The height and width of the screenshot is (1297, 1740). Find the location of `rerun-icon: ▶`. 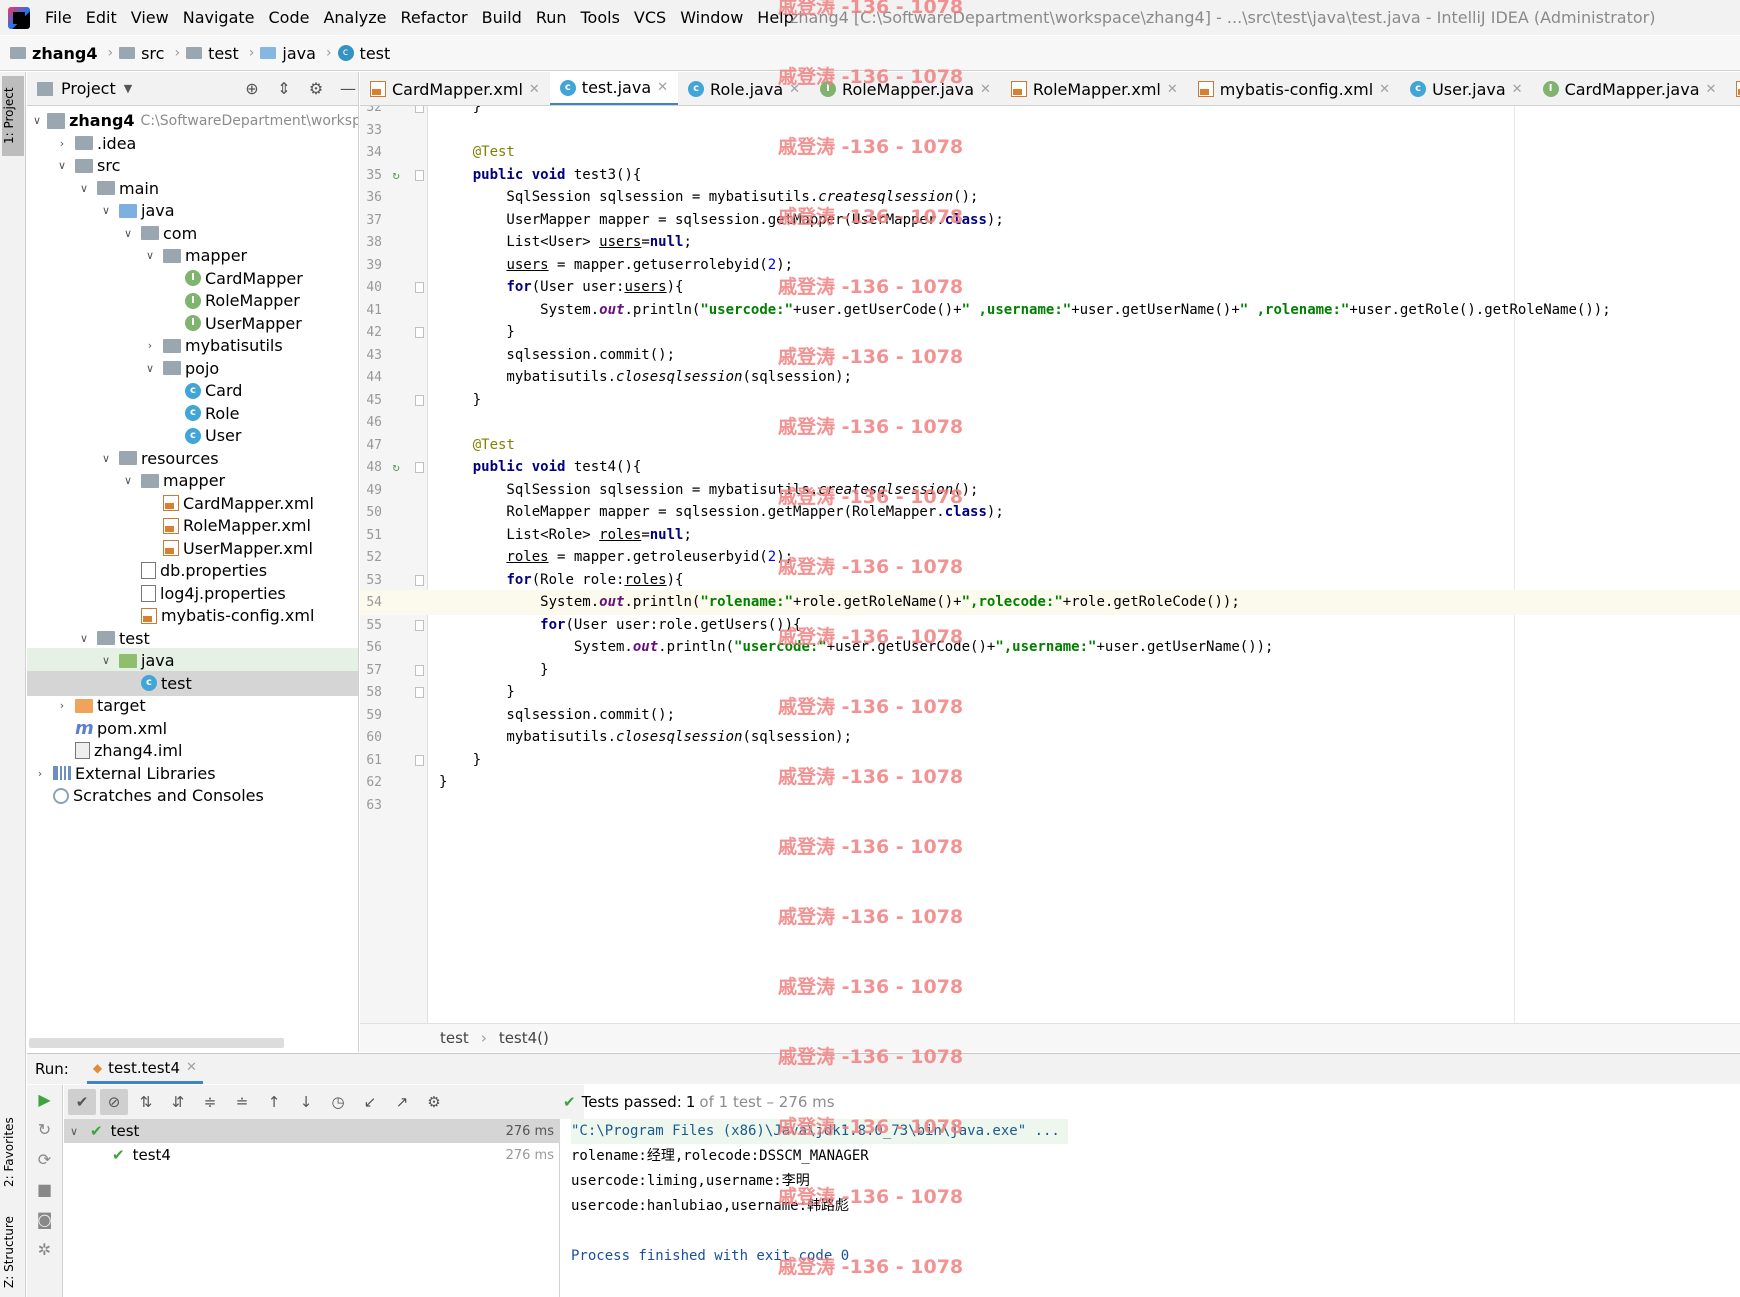

rerun-icon: ▶ is located at coordinates (44, 1100).